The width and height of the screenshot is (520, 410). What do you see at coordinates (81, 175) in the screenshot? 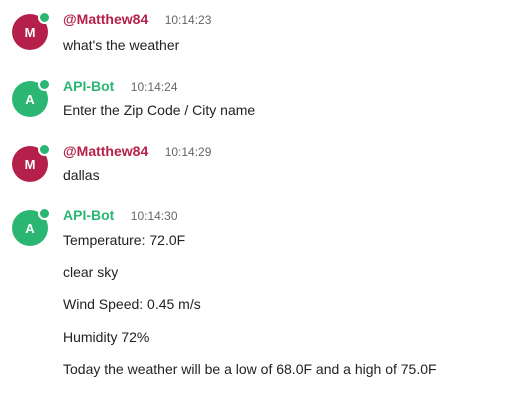
I see `message-text: dallas` at bounding box center [81, 175].